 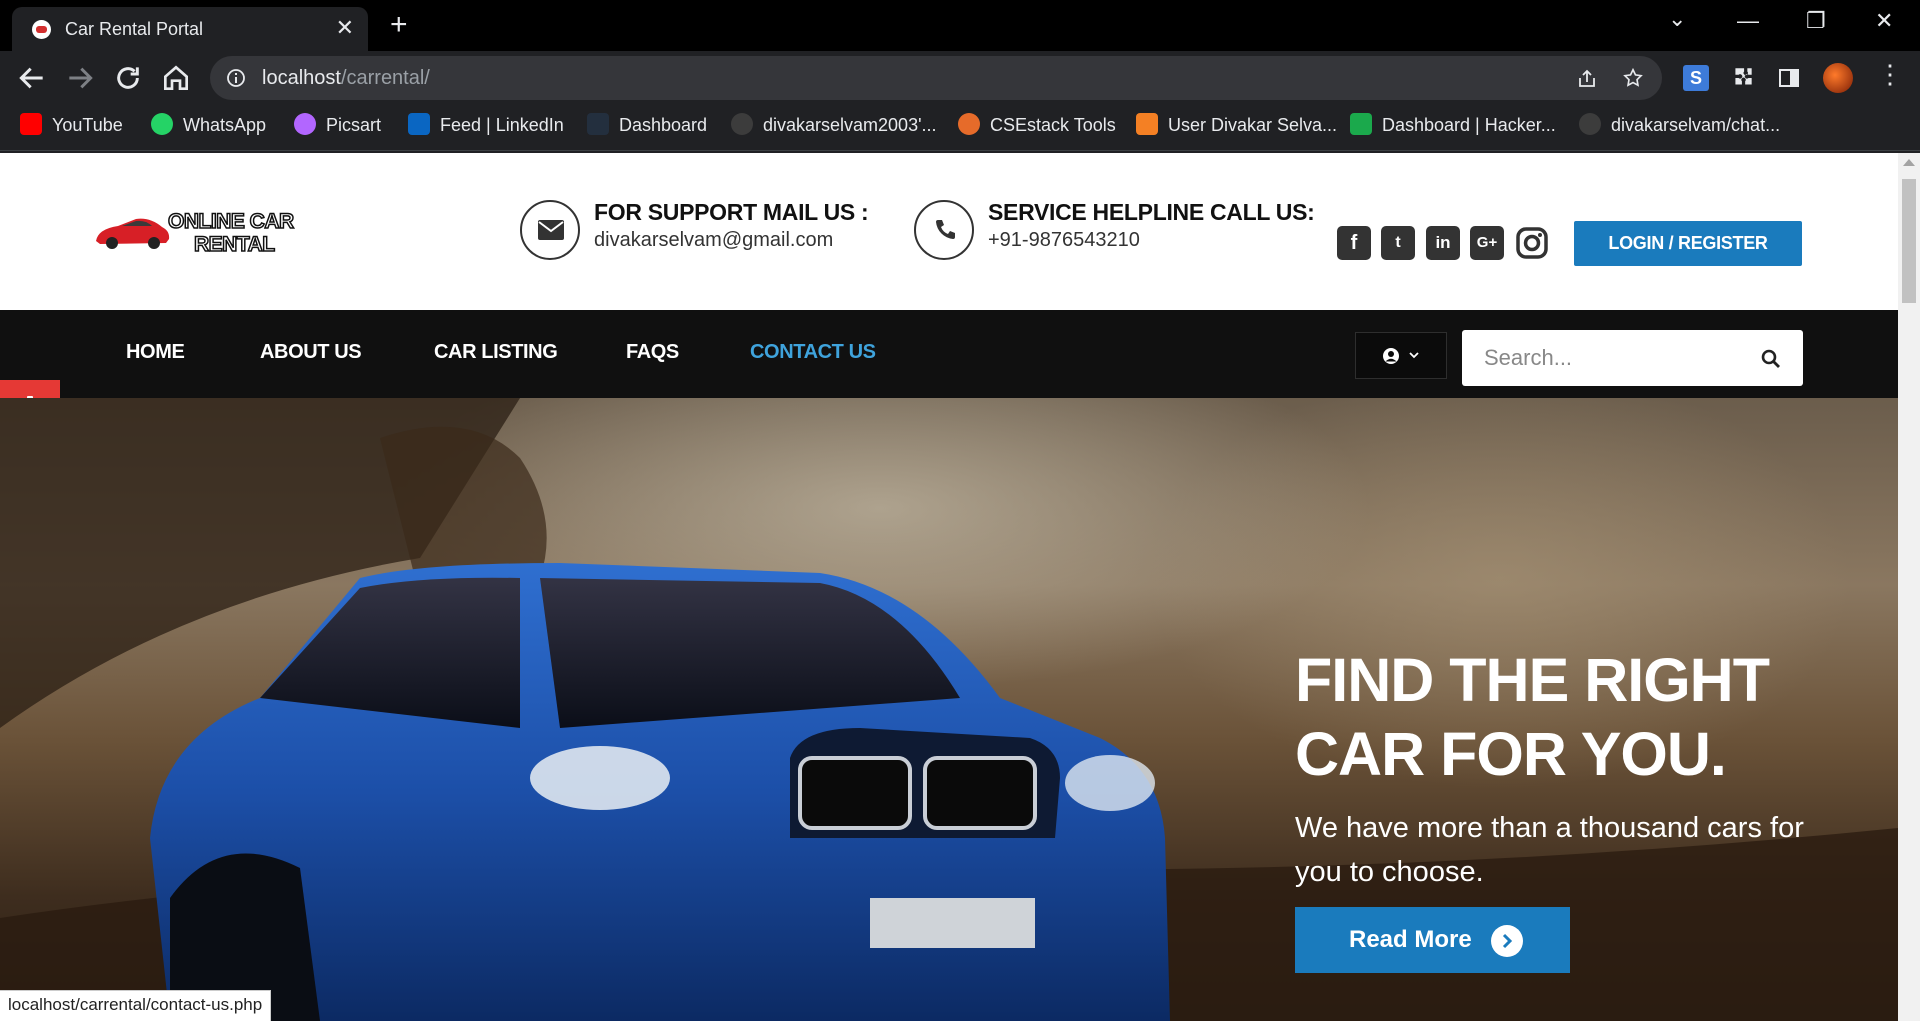 What do you see at coordinates (1909, 587) in the screenshot?
I see `page-scrollbar` at bounding box center [1909, 587].